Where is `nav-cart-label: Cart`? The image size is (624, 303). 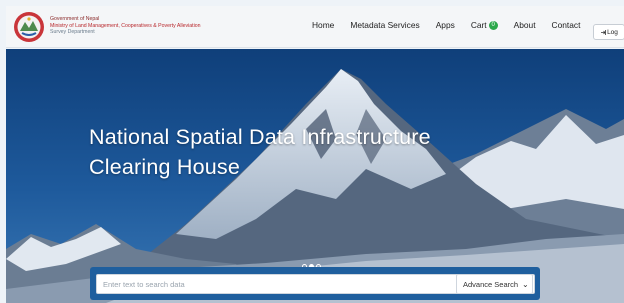 nav-cart-label: Cart is located at coordinates (478, 25).